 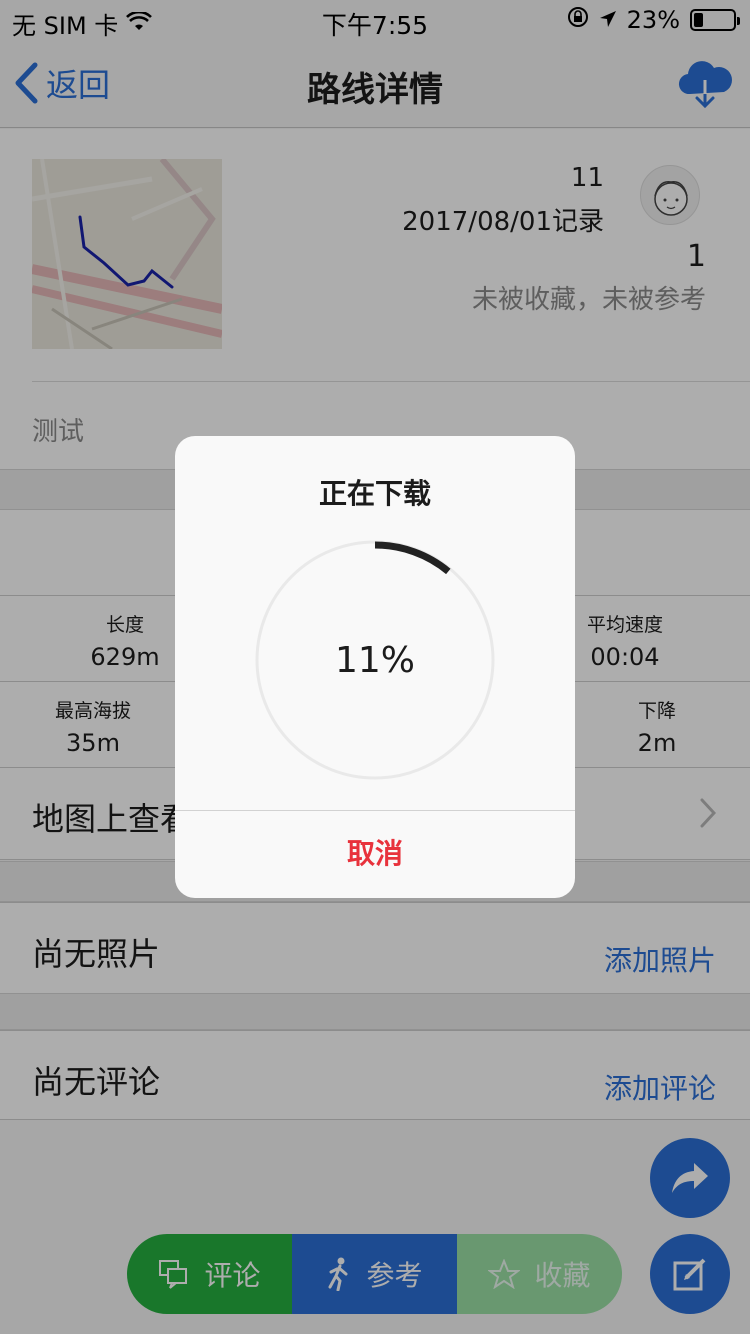 What do you see at coordinates (374, 660) in the screenshot?
I see `progress-percent: 11%` at bounding box center [374, 660].